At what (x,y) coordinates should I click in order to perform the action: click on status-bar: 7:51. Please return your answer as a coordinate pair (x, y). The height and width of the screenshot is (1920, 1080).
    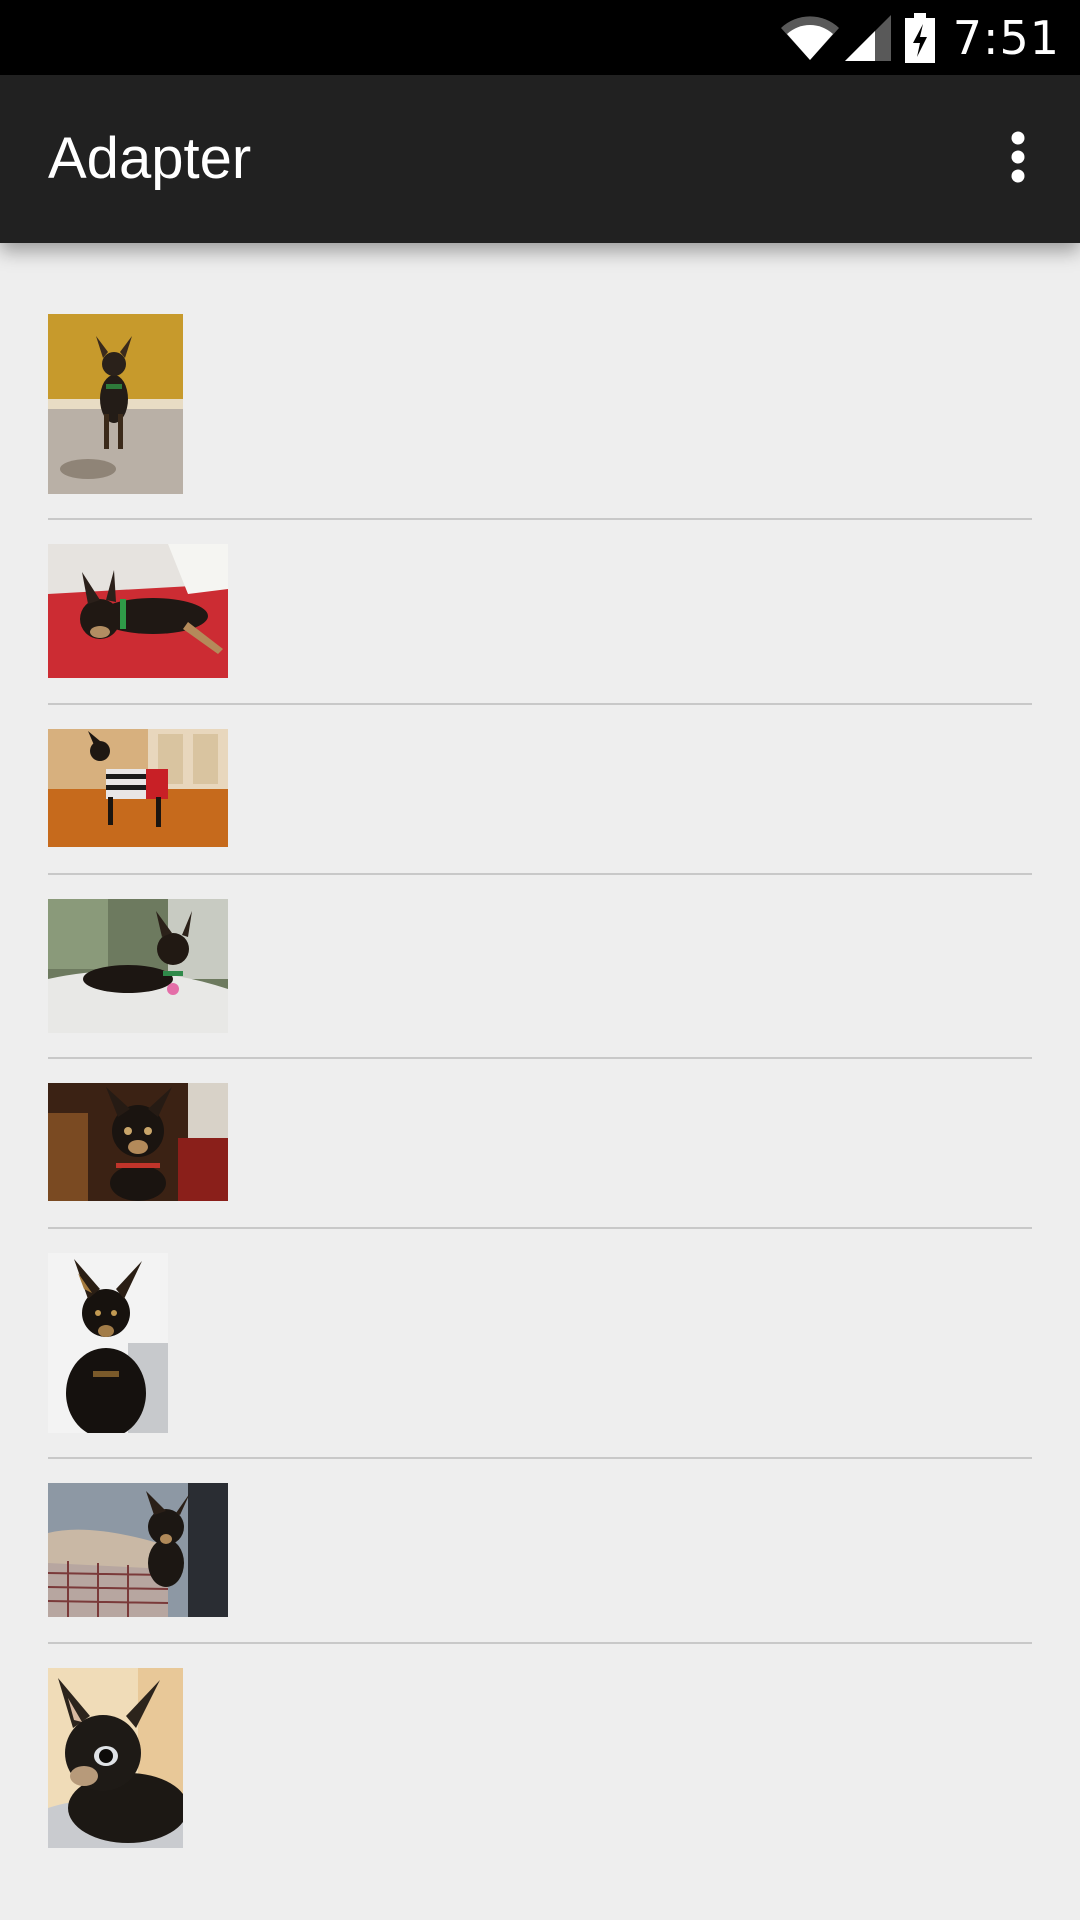
    Looking at the image, I should click on (540, 37).